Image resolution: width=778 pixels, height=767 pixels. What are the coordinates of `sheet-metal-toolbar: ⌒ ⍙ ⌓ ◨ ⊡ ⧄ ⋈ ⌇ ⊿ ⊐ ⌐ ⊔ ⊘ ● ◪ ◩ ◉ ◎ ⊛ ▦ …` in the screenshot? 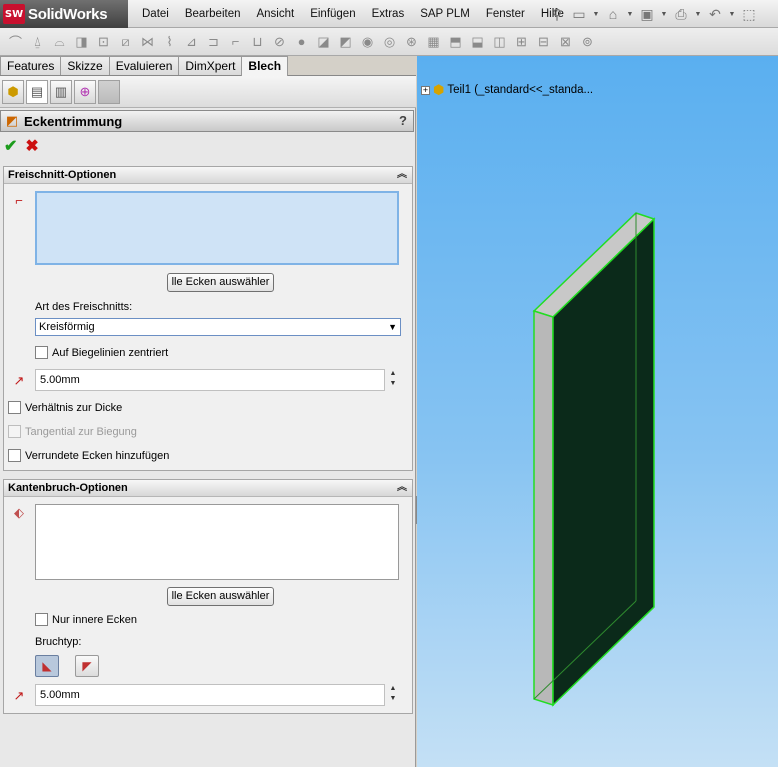 It's located at (389, 42).